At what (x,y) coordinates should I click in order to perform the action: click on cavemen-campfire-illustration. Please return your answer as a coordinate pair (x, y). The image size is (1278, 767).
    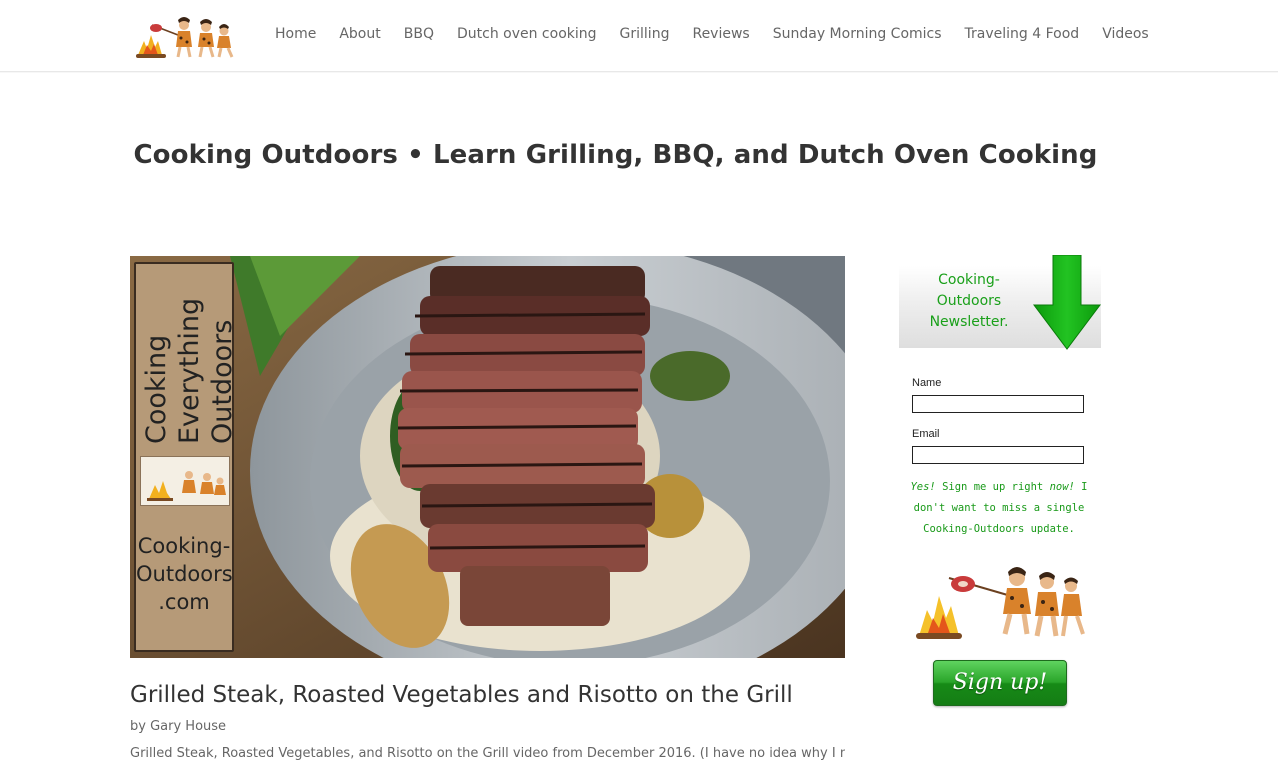
    Looking at the image, I should click on (1000, 603).